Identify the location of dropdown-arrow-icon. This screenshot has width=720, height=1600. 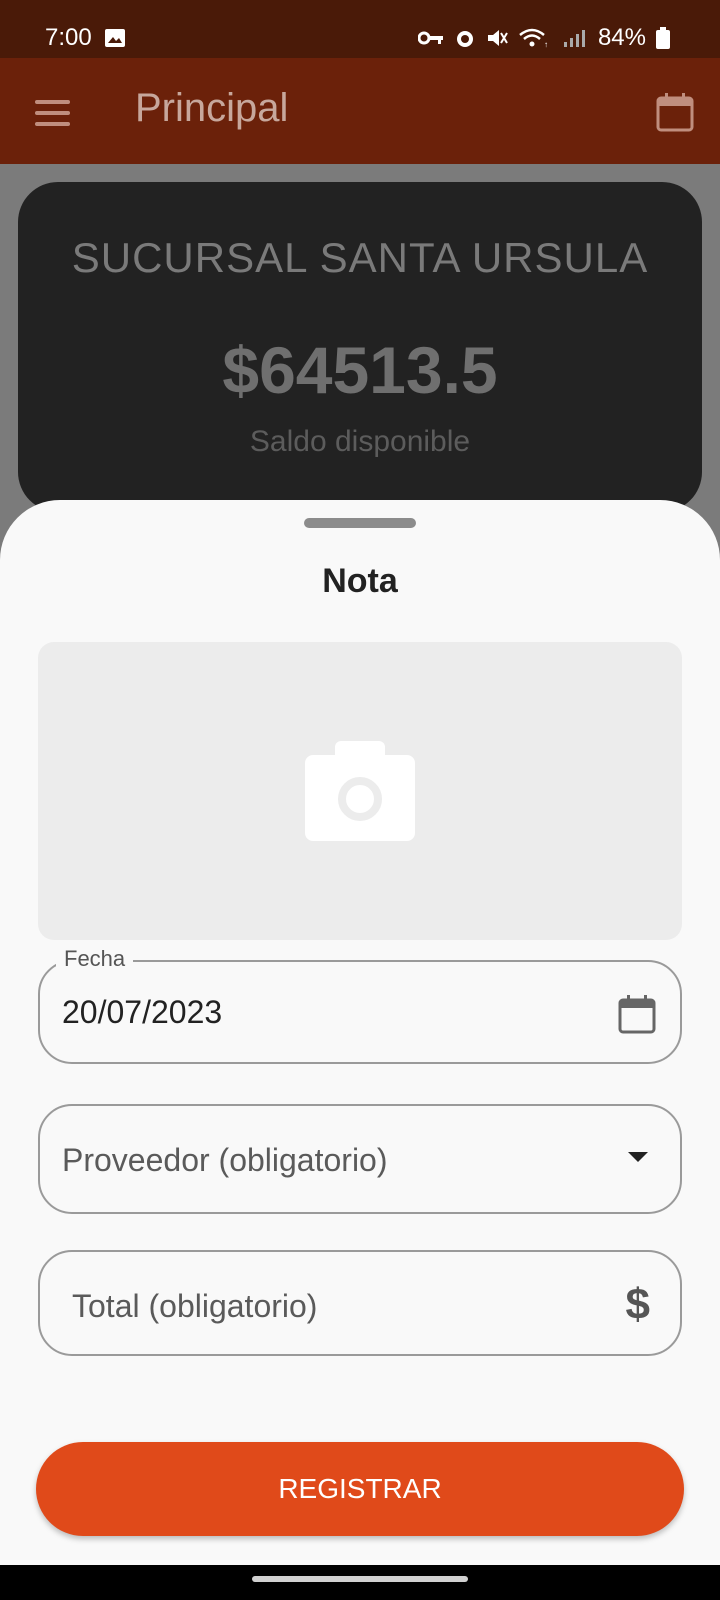
(638, 1157).